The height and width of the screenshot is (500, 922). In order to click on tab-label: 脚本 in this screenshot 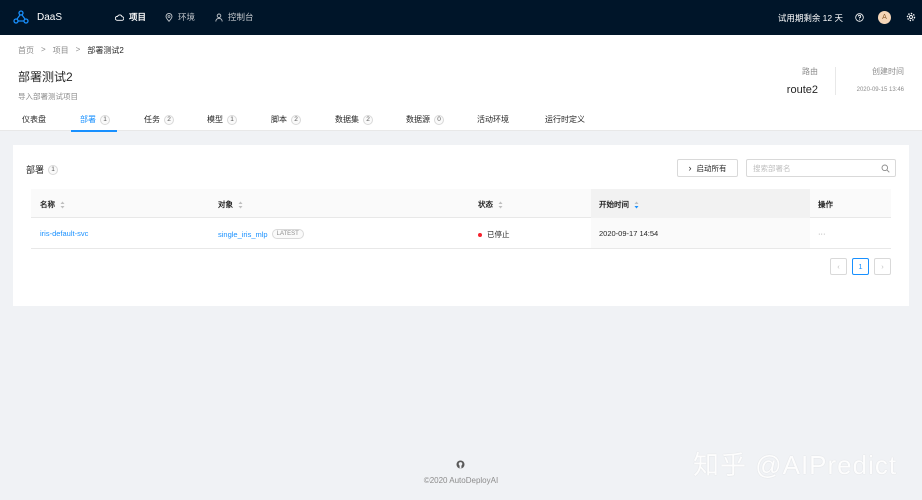, I will do `click(279, 119)`.